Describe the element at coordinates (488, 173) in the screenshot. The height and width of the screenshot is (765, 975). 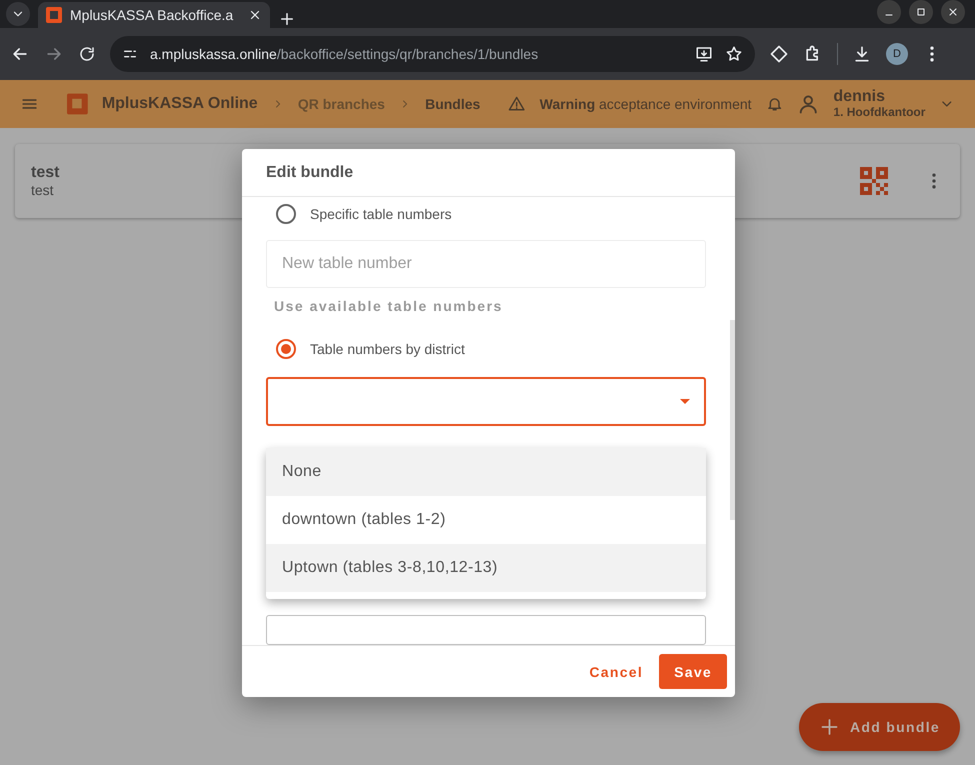
I see `dialog-title: Edit bundle` at that location.